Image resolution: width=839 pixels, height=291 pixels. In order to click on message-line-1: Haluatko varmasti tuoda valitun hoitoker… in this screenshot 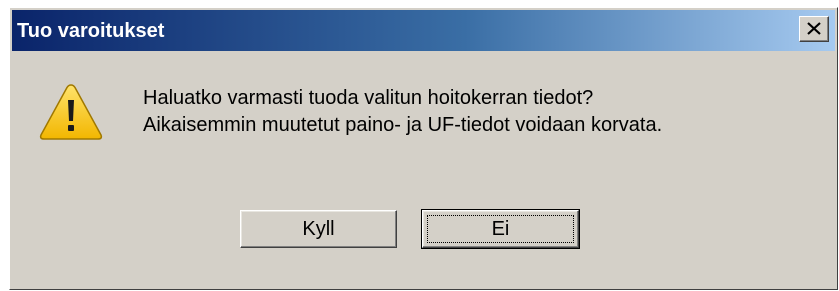, I will do `click(368, 98)`.